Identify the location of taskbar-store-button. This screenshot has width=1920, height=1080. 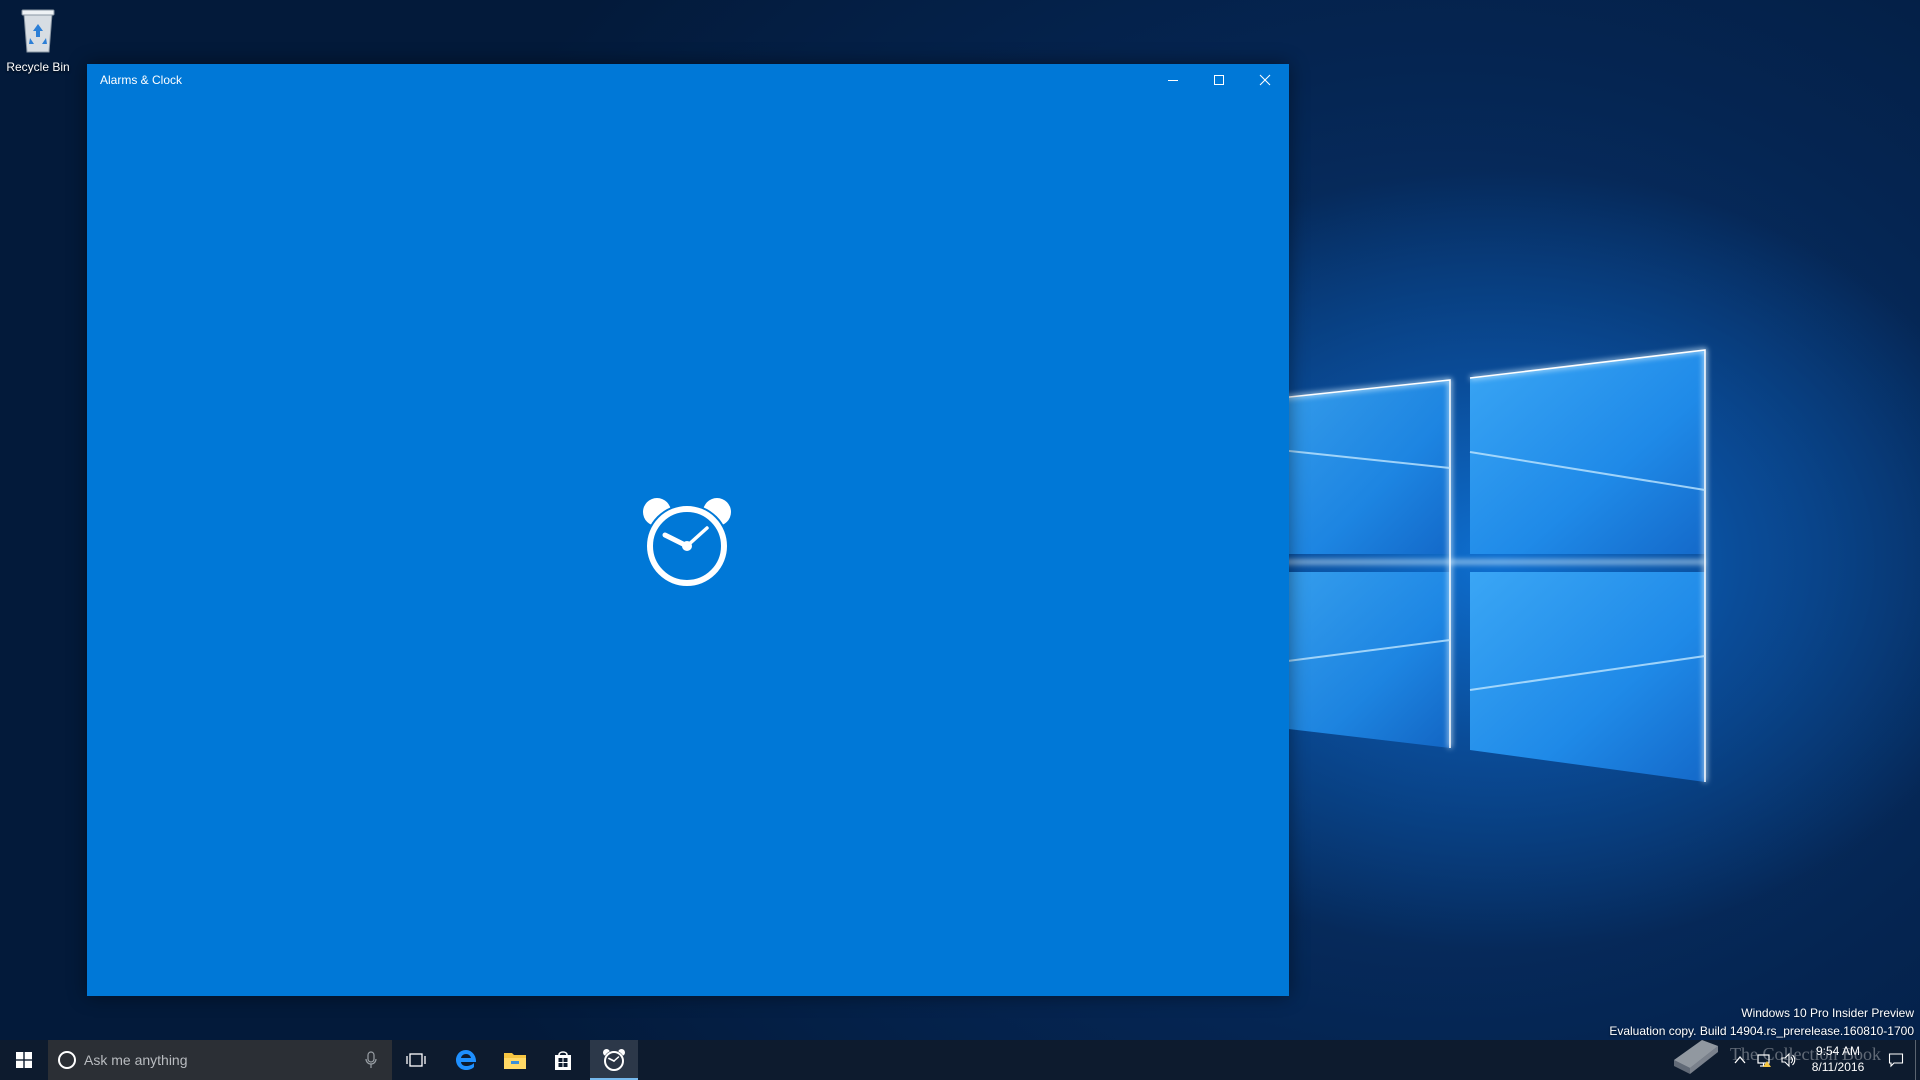
(563, 1060).